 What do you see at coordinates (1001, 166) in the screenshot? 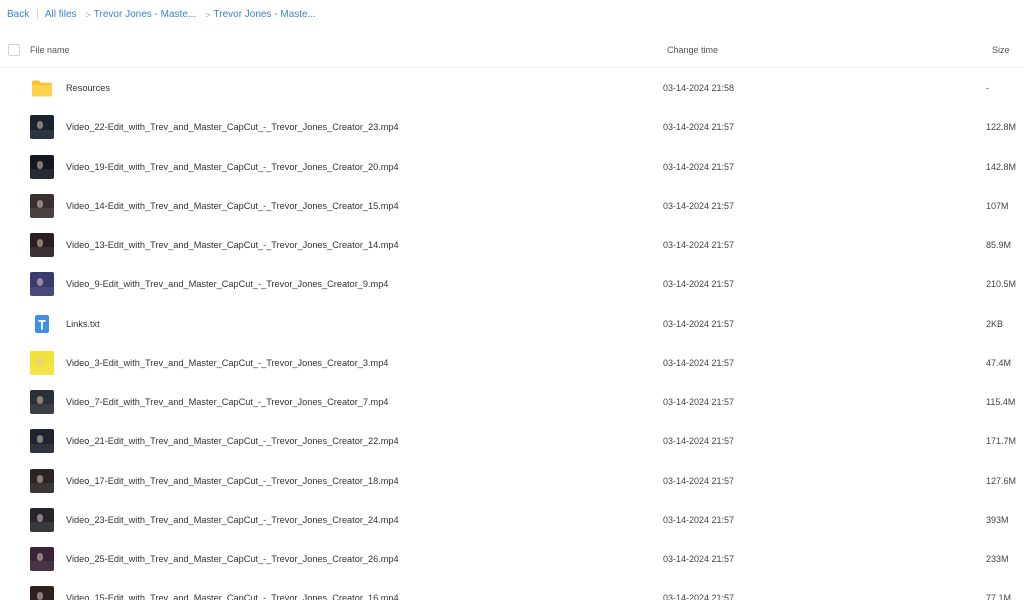
I see `file-size: 142.8M` at bounding box center [1001, 166].